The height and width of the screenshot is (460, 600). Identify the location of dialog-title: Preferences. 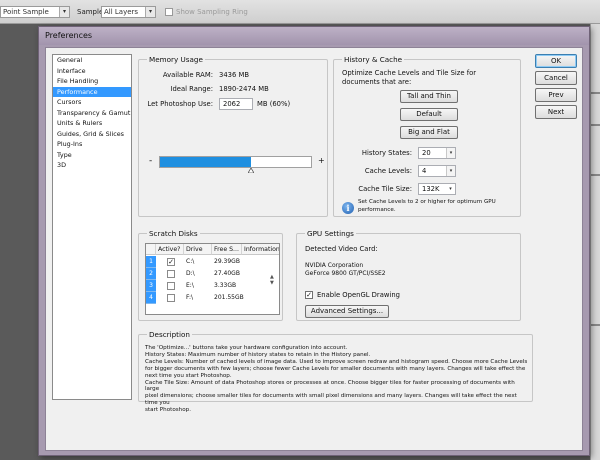
(69, 35).